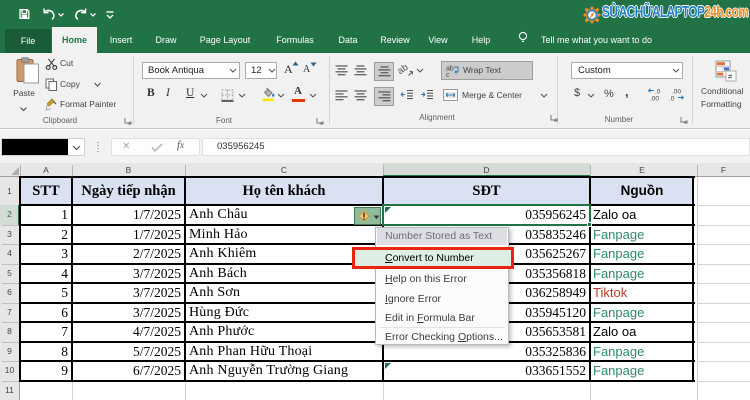 The width and height of the screenshot is (750, 400). What do you see at coordinates (448, 74) in the screenshot?
I see `svg-text: c` at bounding box center [448, 74].